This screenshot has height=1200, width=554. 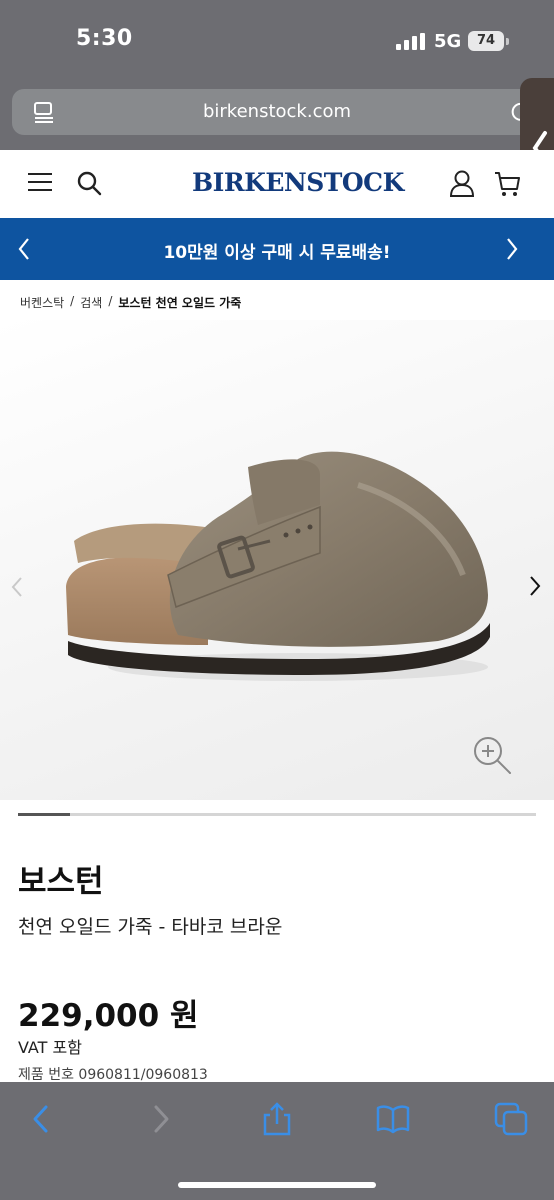 I want to click on status-bar: 5:30 5G 74, so click(x=277, y=42).